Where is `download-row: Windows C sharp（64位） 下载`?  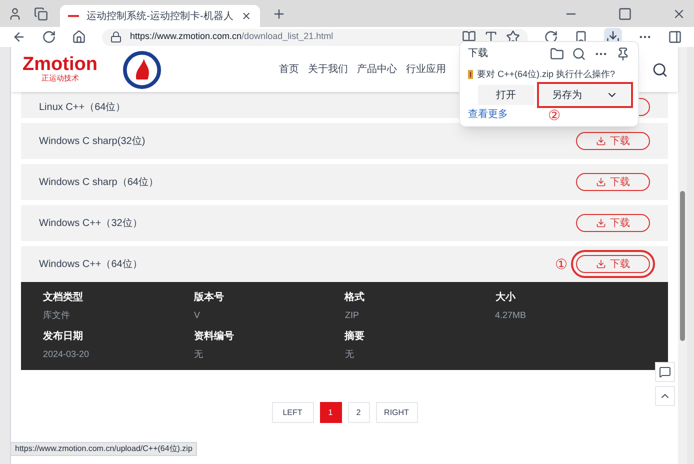
download-row: Windows C sharp（64位） 下载 is located at coordinates (344, 182).